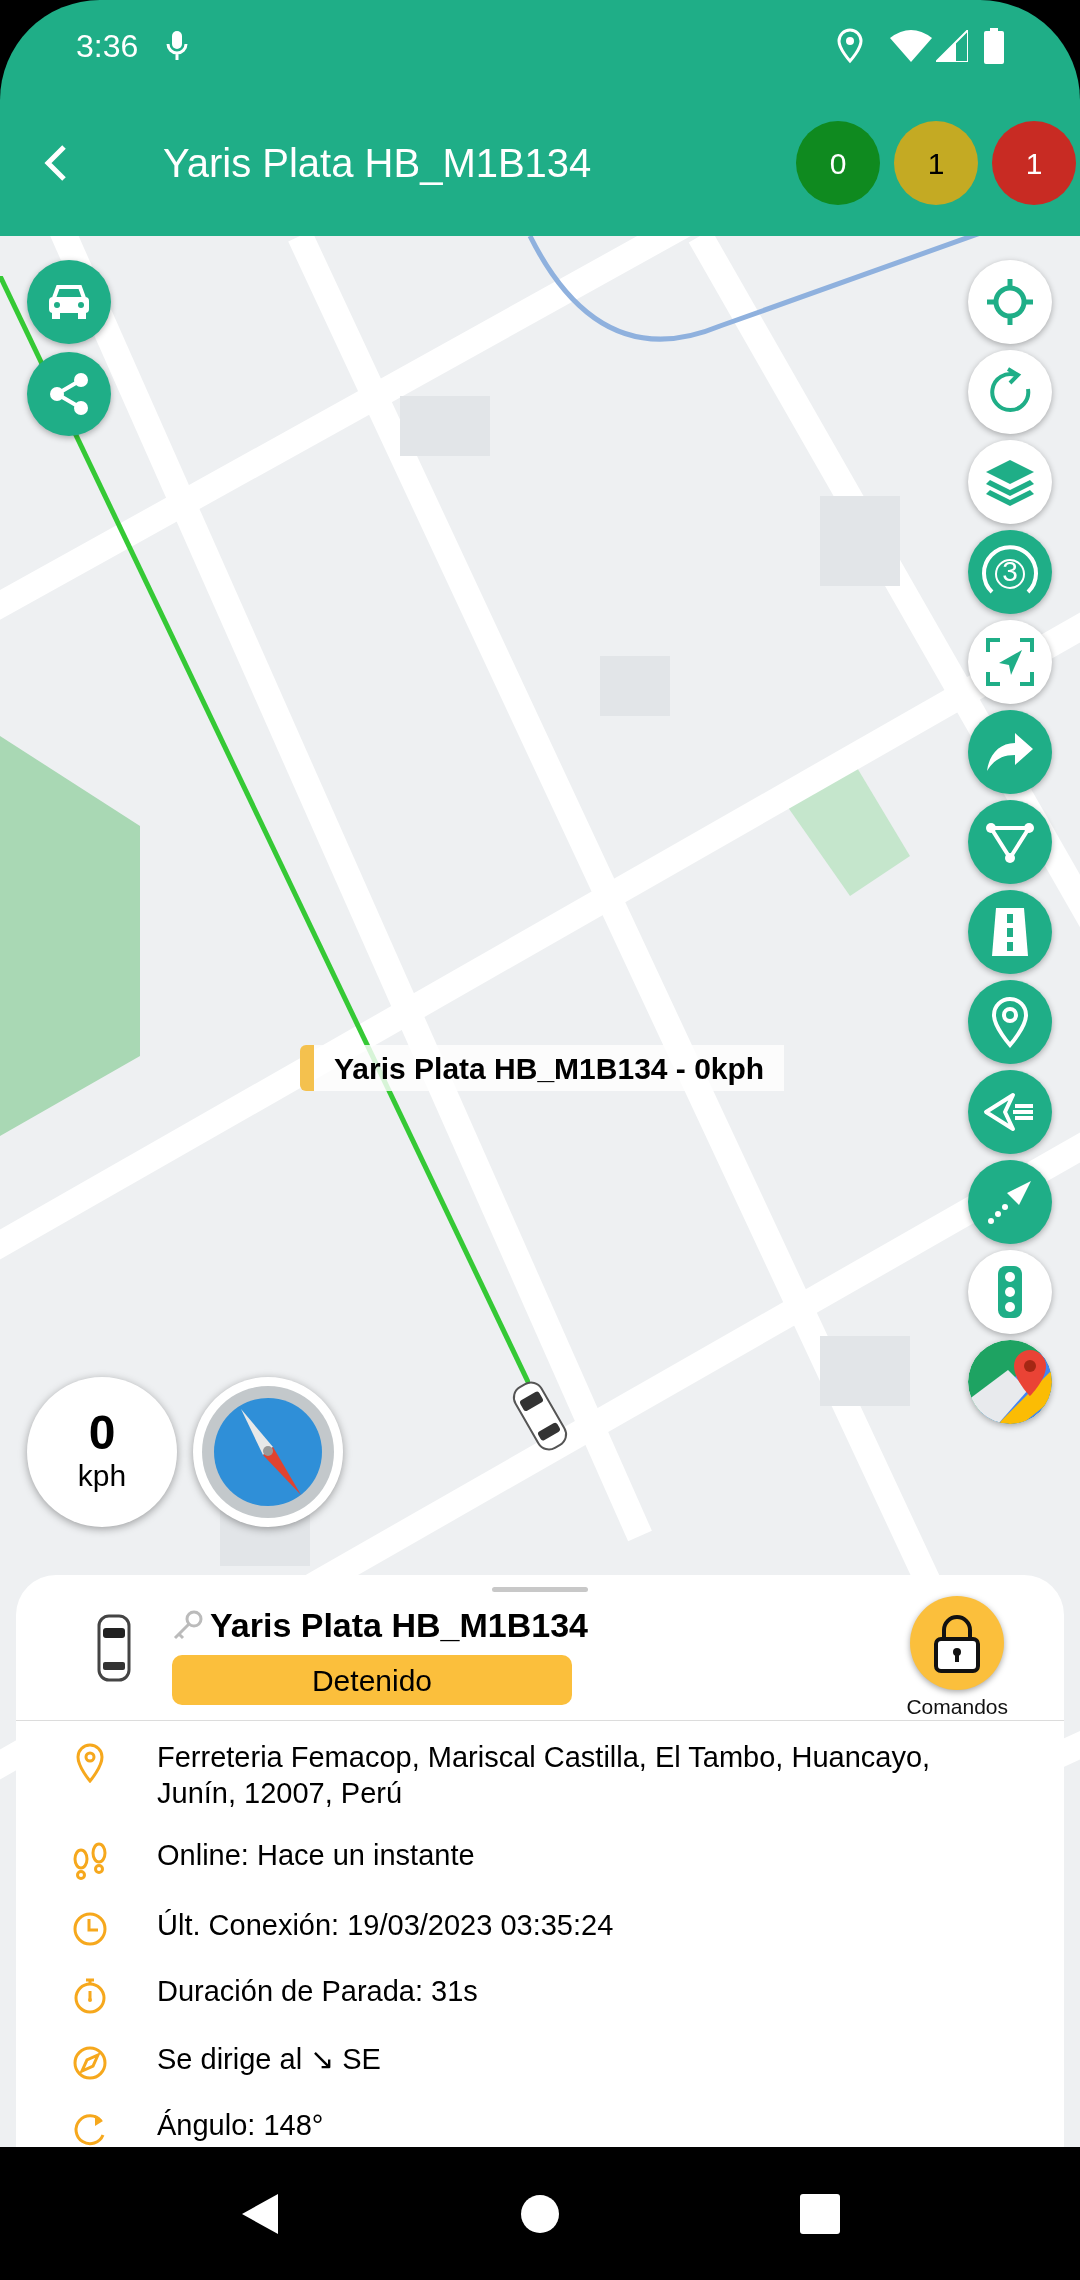  What do you see at coordinates (1010, 482) in the screenshot?
I see `layers-icon` at bounding box center [1010, 482].